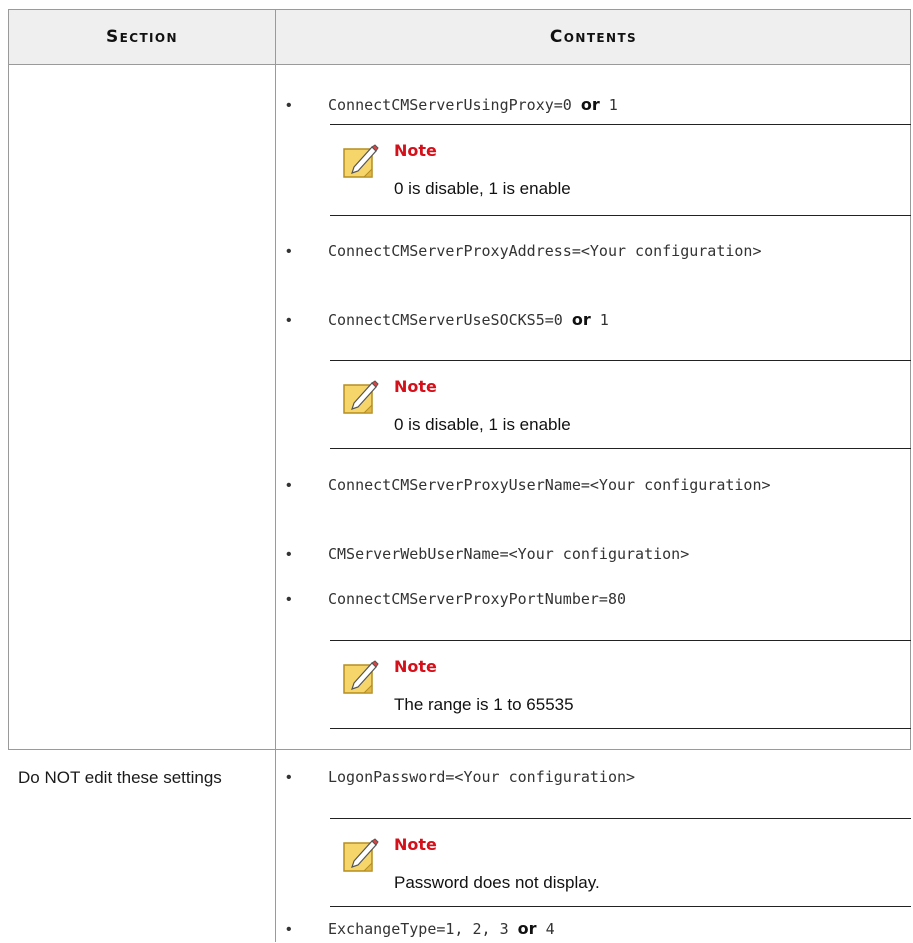 This screenshot has height=943, width=913. I want to click on note-body: Password does not display., so click(497, 882).